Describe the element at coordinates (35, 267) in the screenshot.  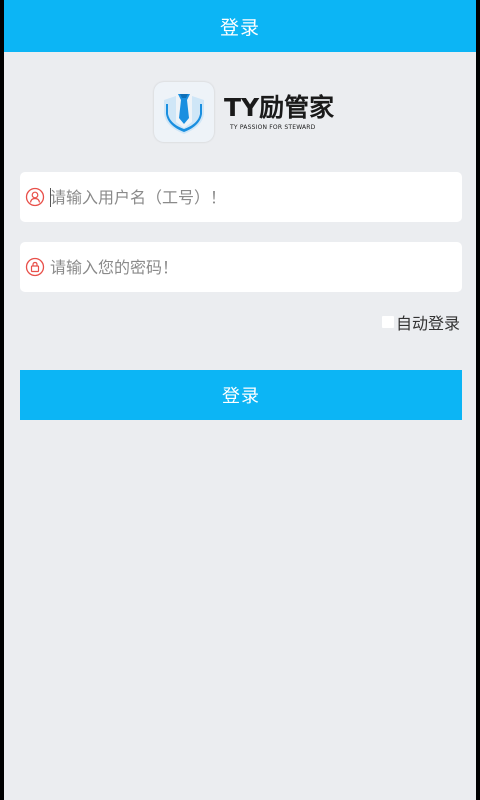
I see `lock-icon` at that location.